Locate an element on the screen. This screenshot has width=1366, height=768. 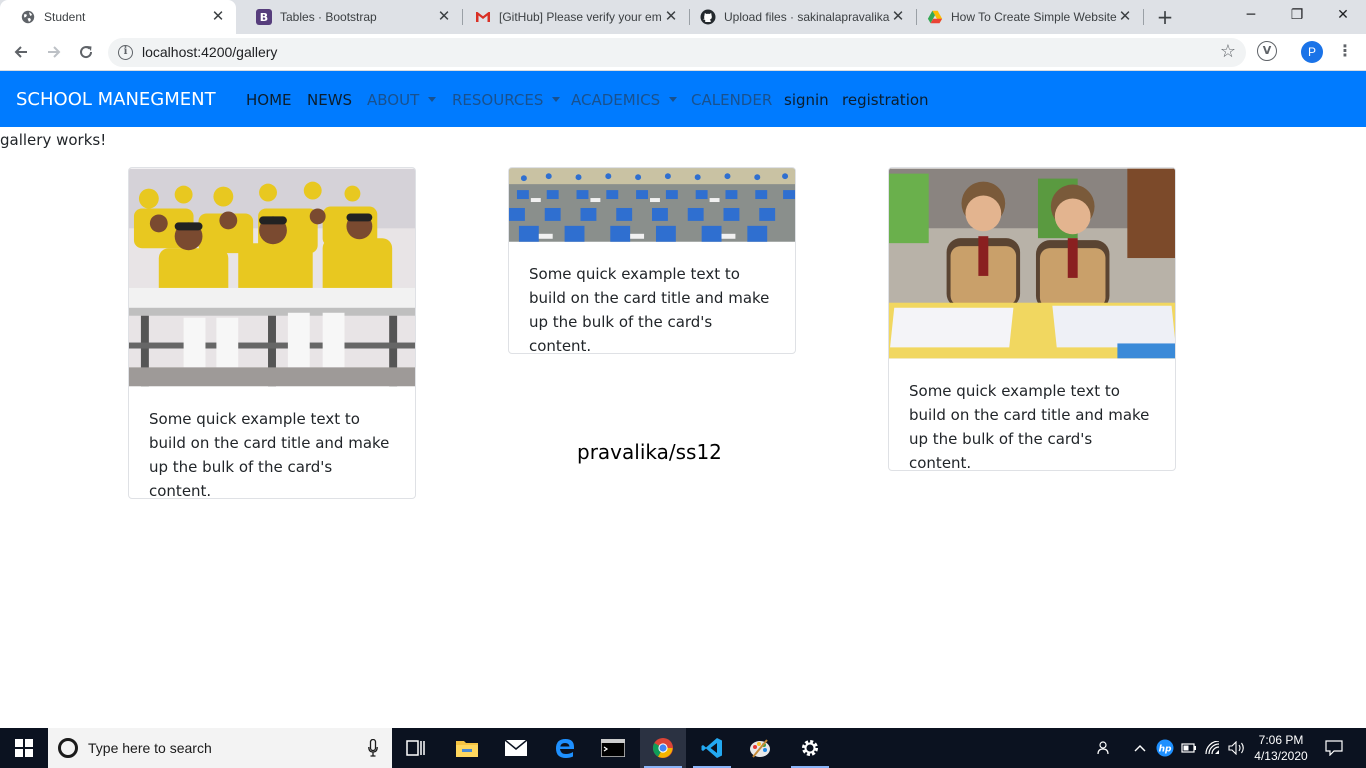
windows-logo-icon is located at coordinates (24, 748).